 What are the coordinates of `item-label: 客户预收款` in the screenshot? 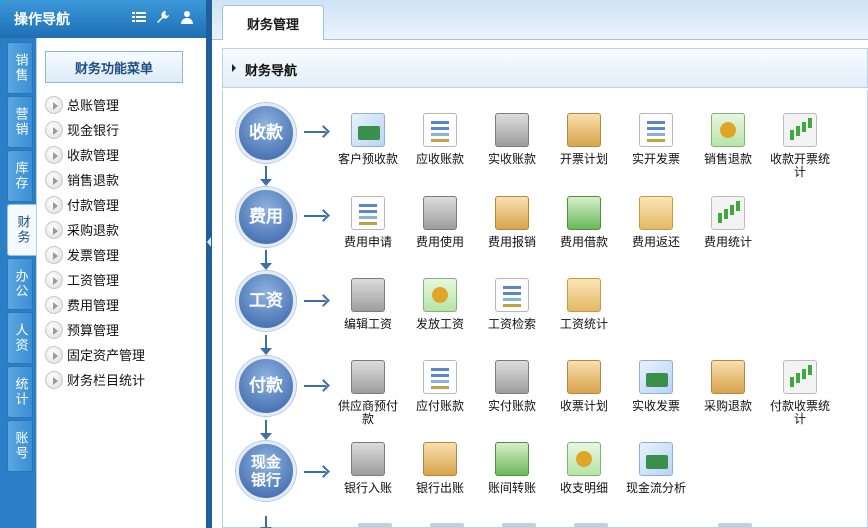 It's located at (367, 159).